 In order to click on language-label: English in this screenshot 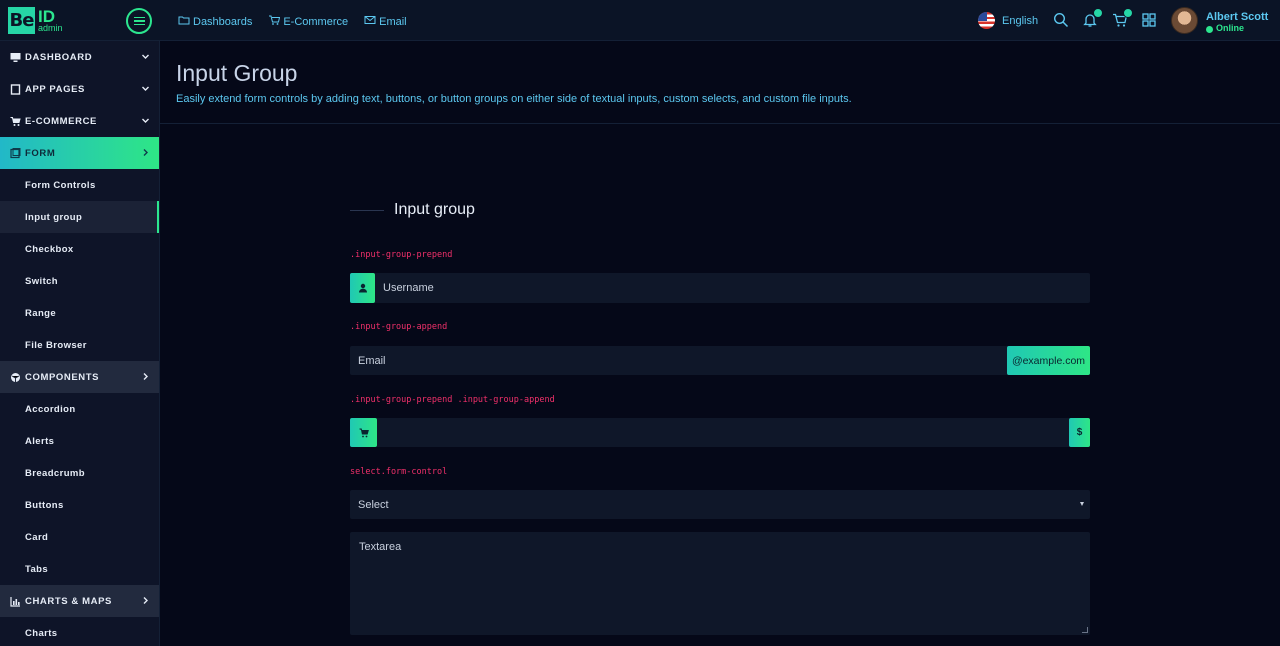, I will do `click(1020, 20)`.